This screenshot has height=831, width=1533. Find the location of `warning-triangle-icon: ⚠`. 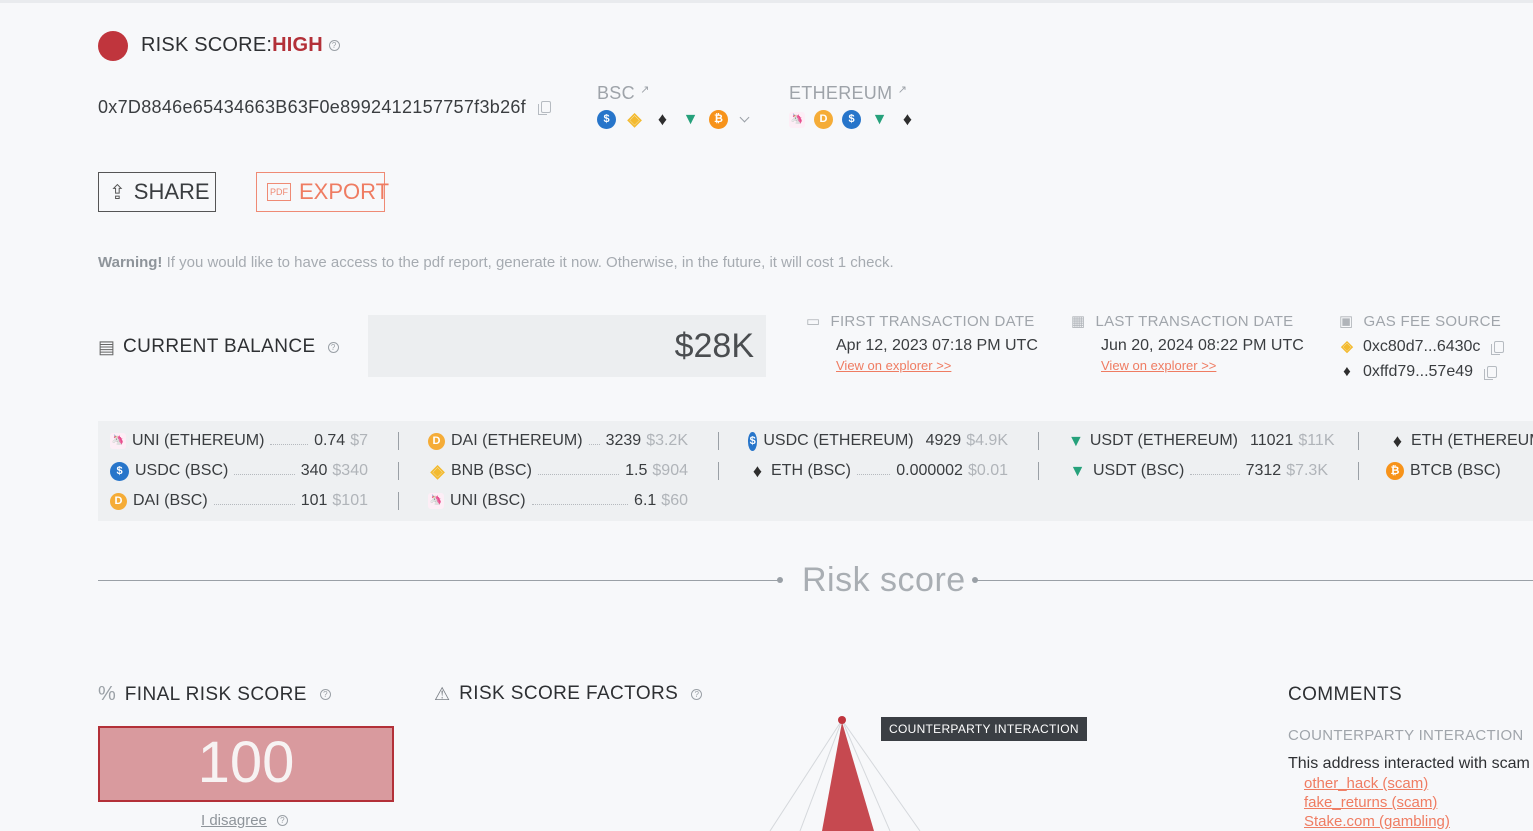

warning-triangle-icon: ⚠ is located at coordinates (442, 693).